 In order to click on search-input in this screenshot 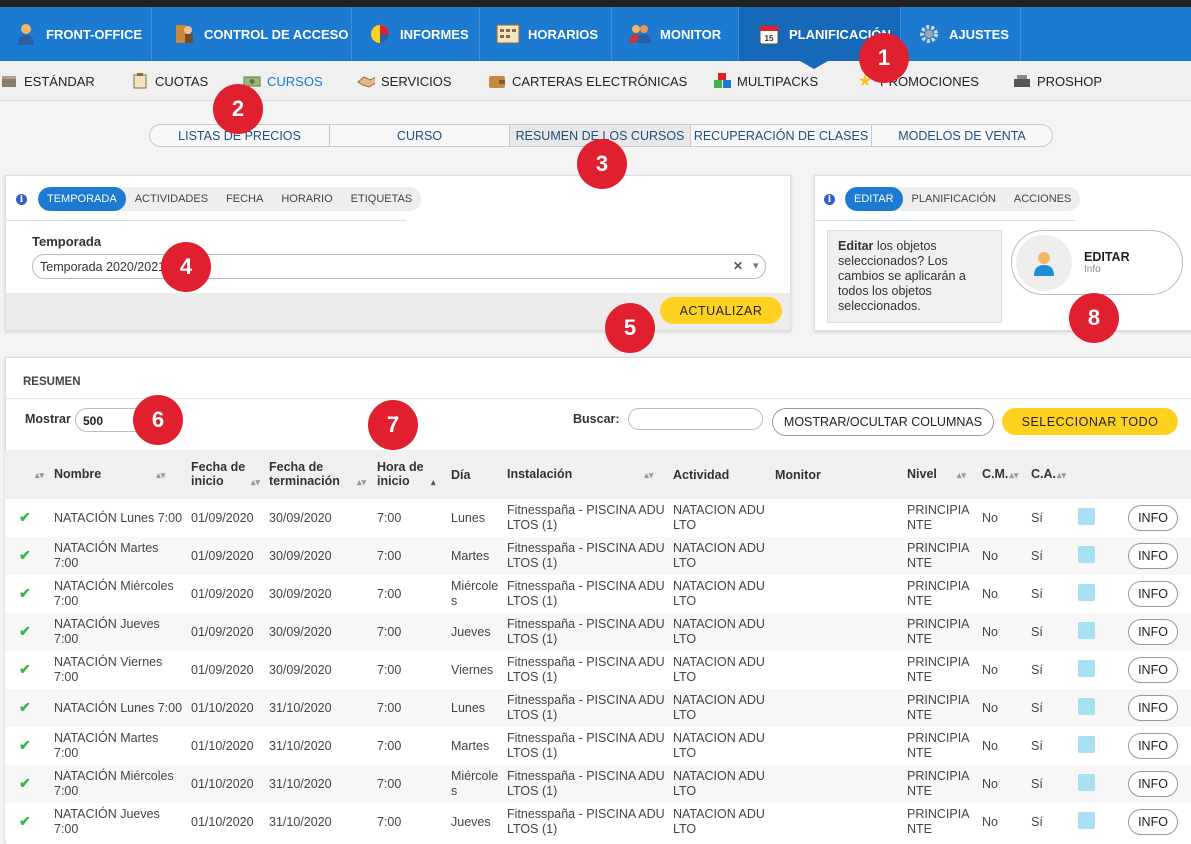, I will do `click(695, 419)`.